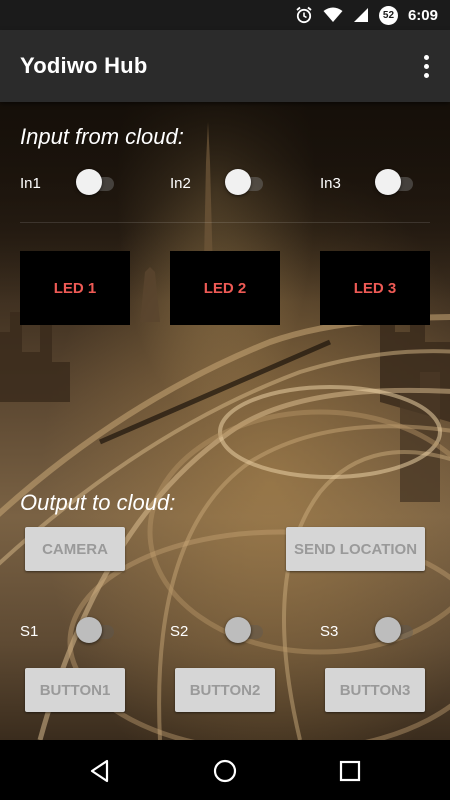  Describe the element at coordinates (96, 630) in the screenshot. I see `switch-s1` at that location.